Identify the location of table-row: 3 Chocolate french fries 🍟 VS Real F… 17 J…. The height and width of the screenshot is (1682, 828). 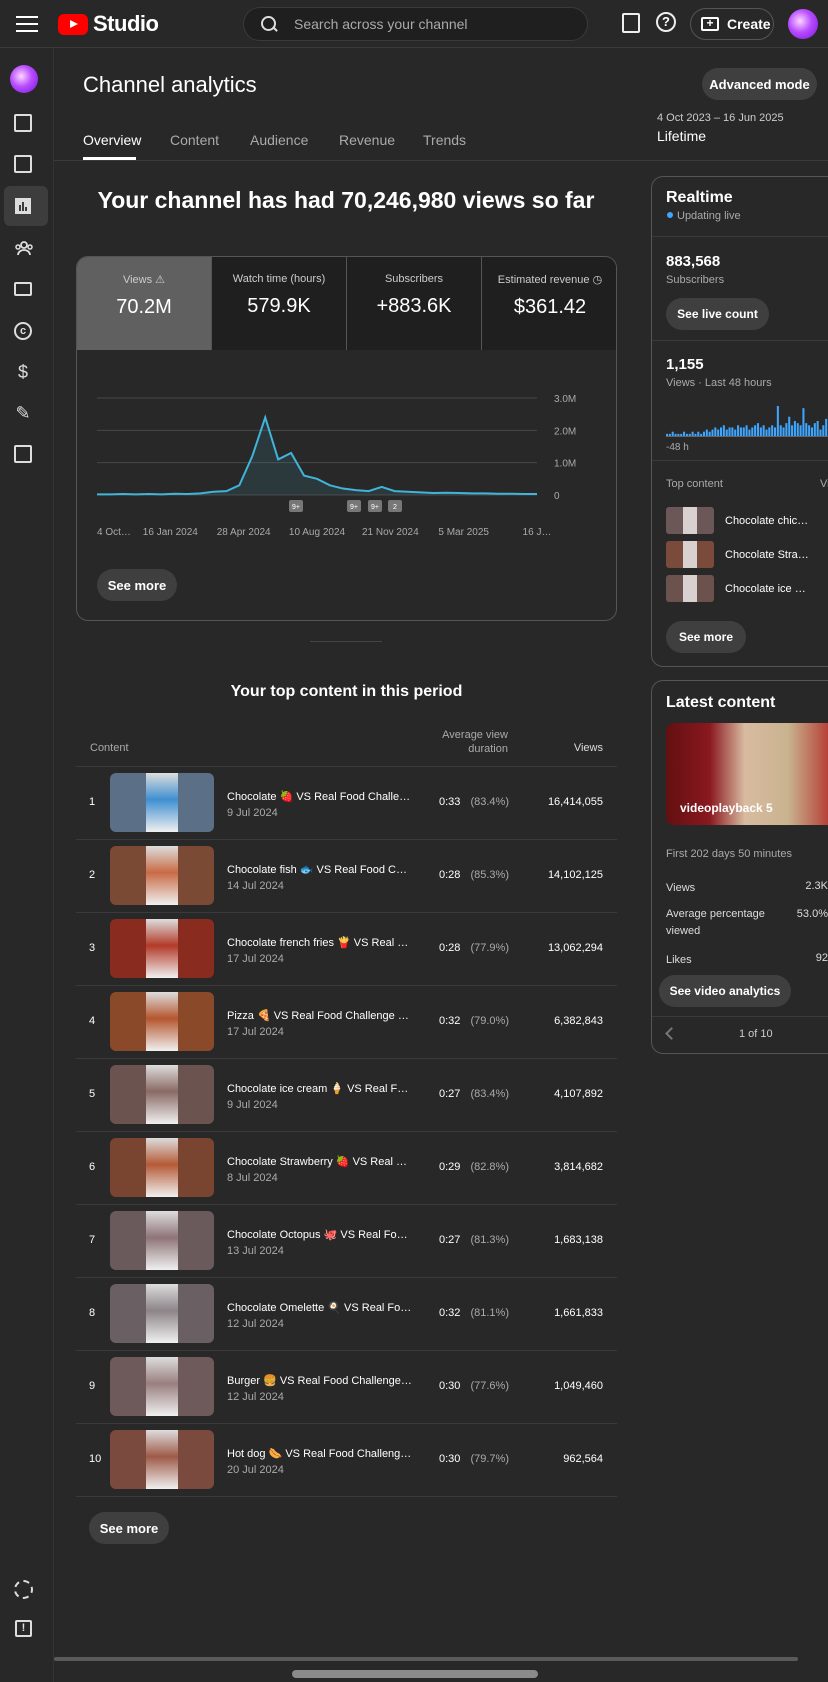
(346, 949).